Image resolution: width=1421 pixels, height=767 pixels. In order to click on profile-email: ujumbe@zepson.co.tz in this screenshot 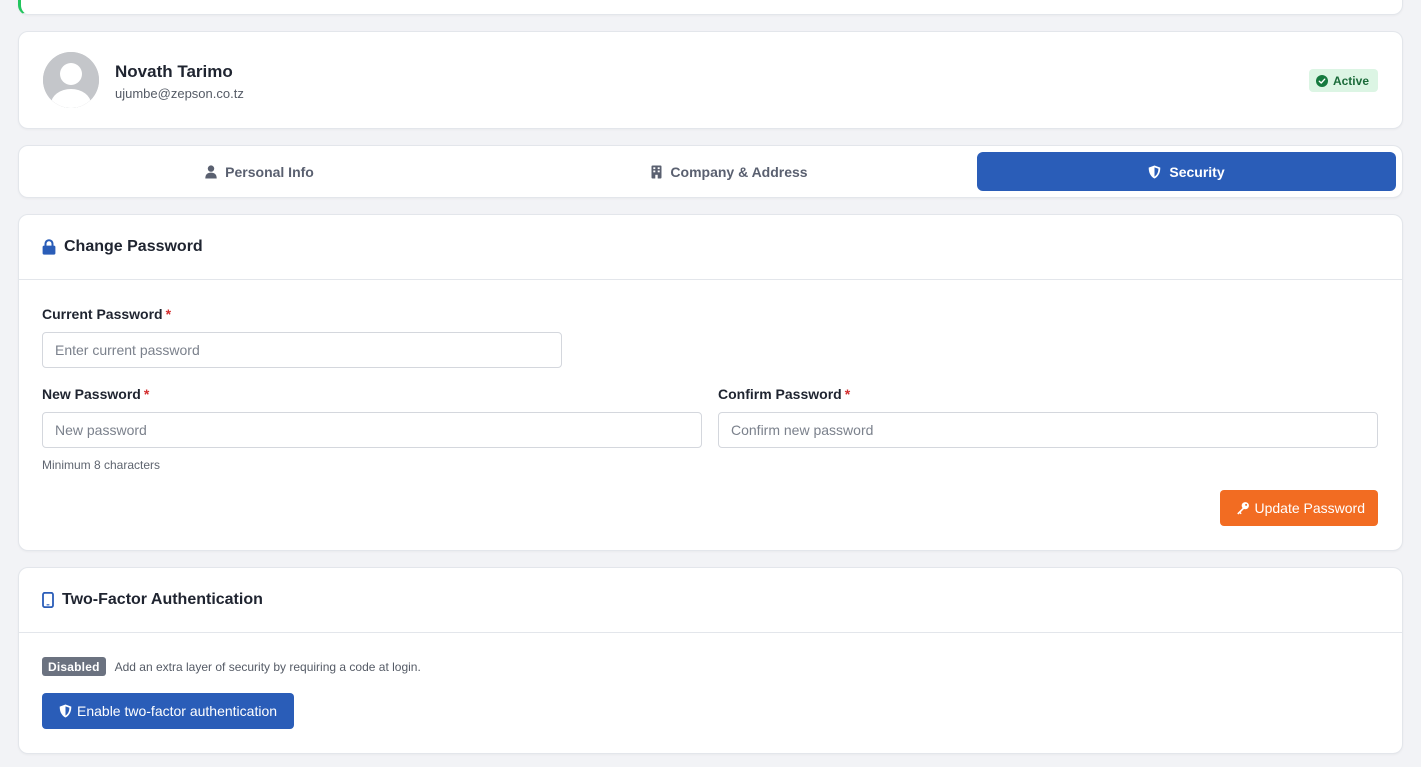, I will do `click(179, 93)`.